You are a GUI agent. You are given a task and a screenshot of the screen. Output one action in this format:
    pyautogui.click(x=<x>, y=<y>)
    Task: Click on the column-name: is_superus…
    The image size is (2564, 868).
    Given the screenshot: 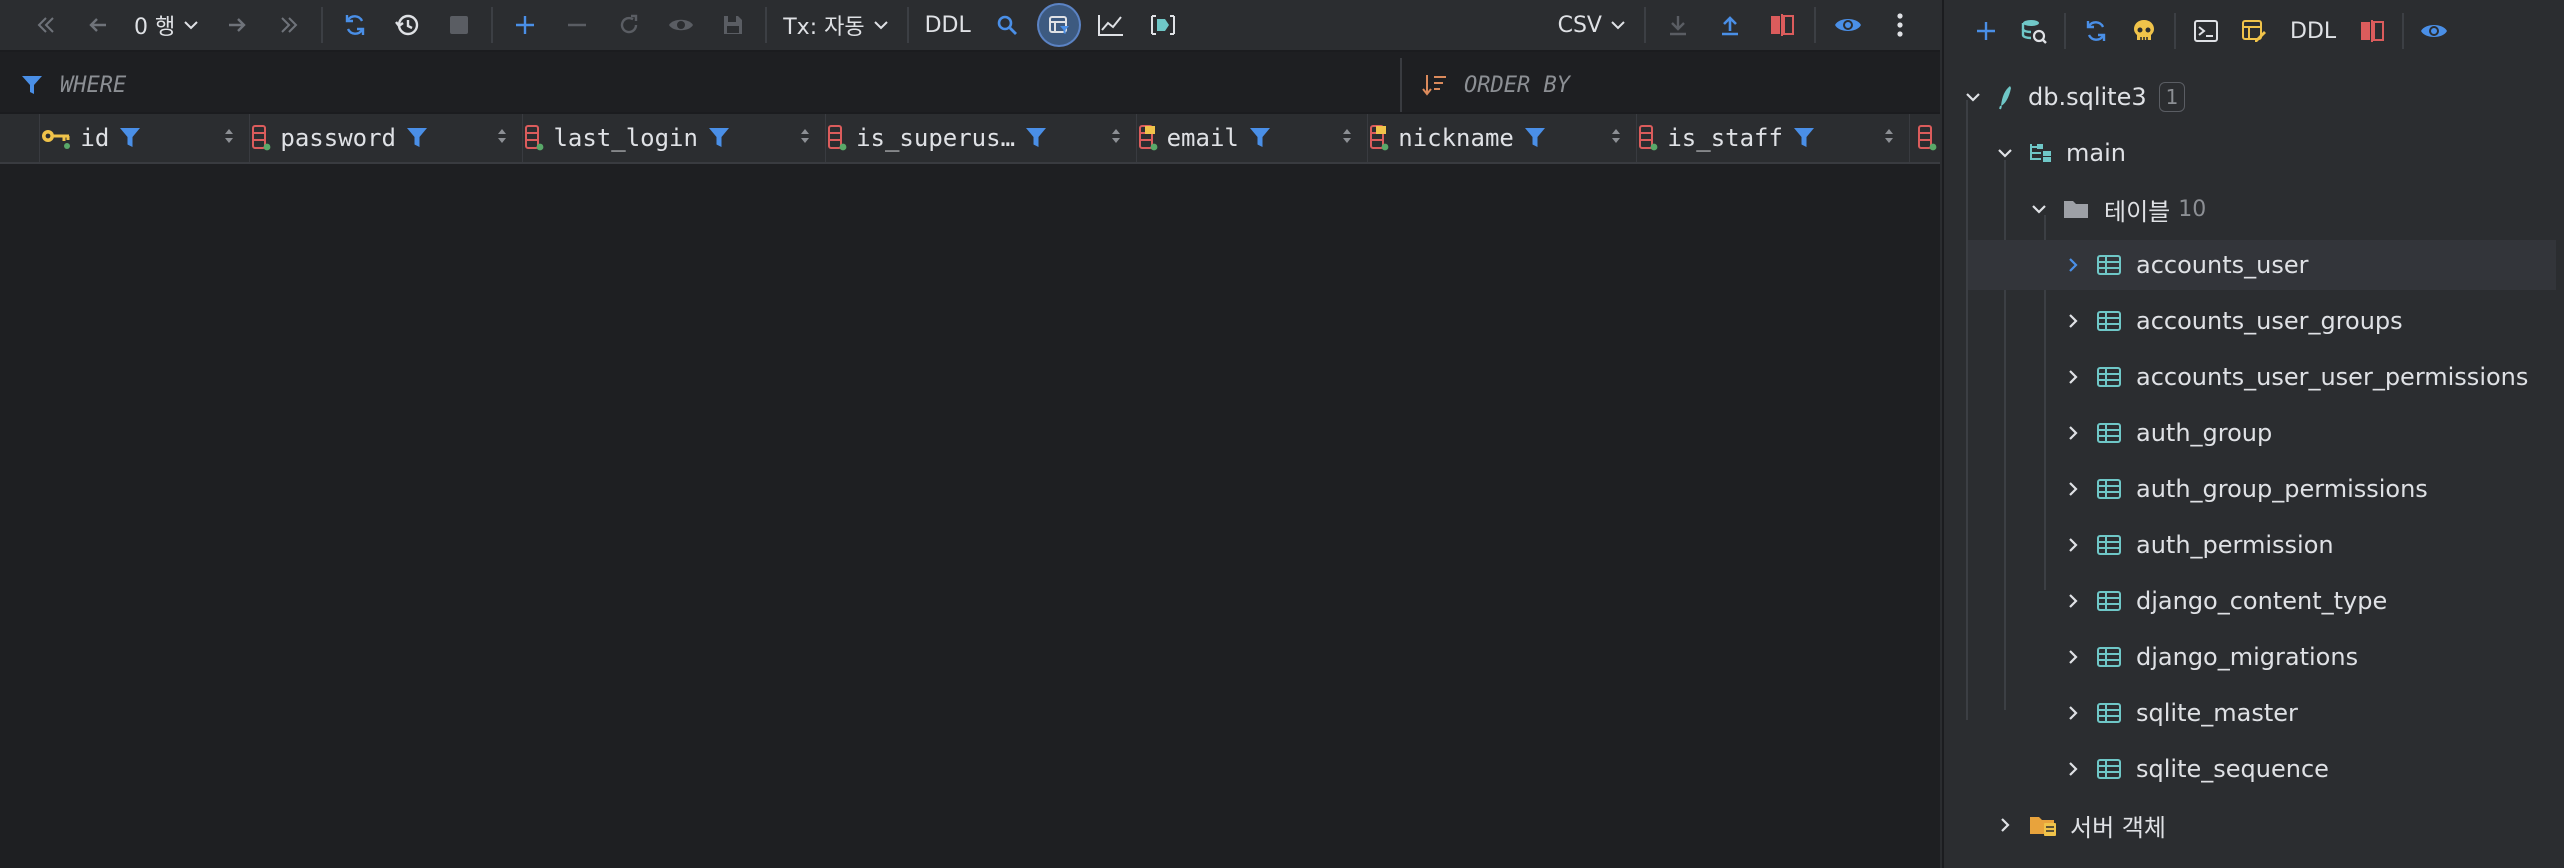 What is the action you would take?
    pyautogui.click(x=936, y=138)
    